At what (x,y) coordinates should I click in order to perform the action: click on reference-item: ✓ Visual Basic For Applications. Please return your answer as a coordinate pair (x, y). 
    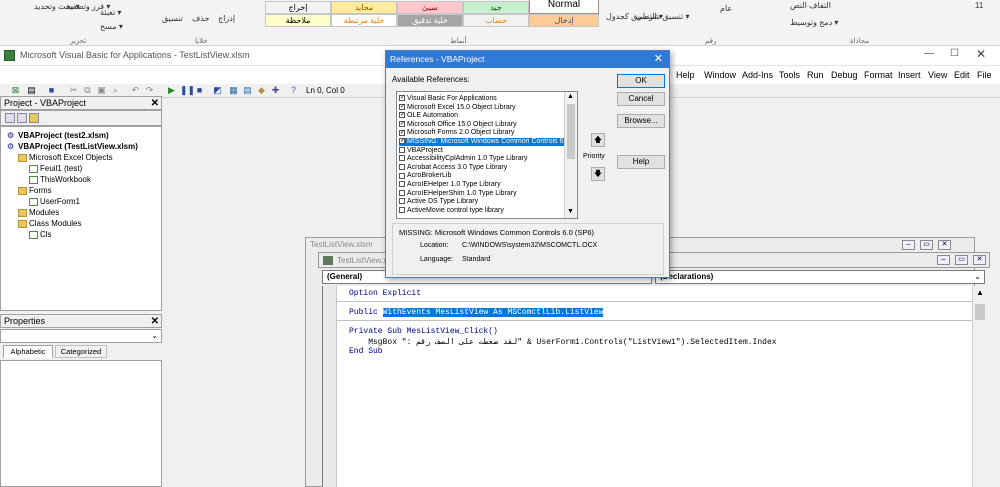
    Looking at the image, I should click on (486, 99).